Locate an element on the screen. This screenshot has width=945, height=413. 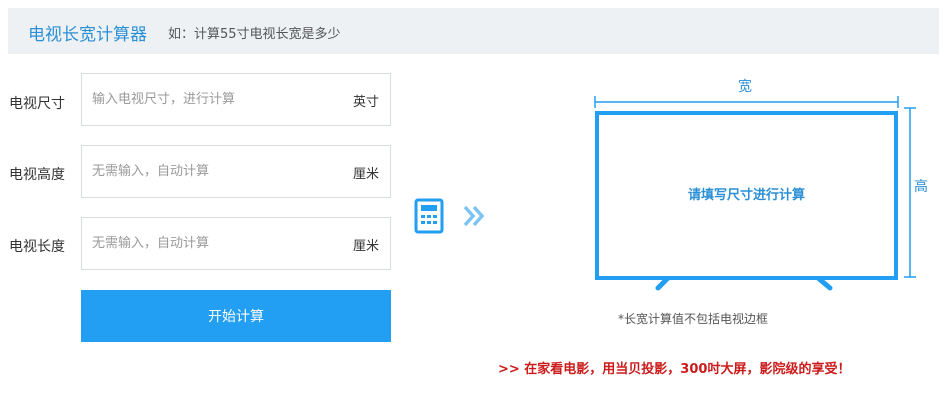
tv-length-label: 电视长度 is located at coordinates (37, 247).